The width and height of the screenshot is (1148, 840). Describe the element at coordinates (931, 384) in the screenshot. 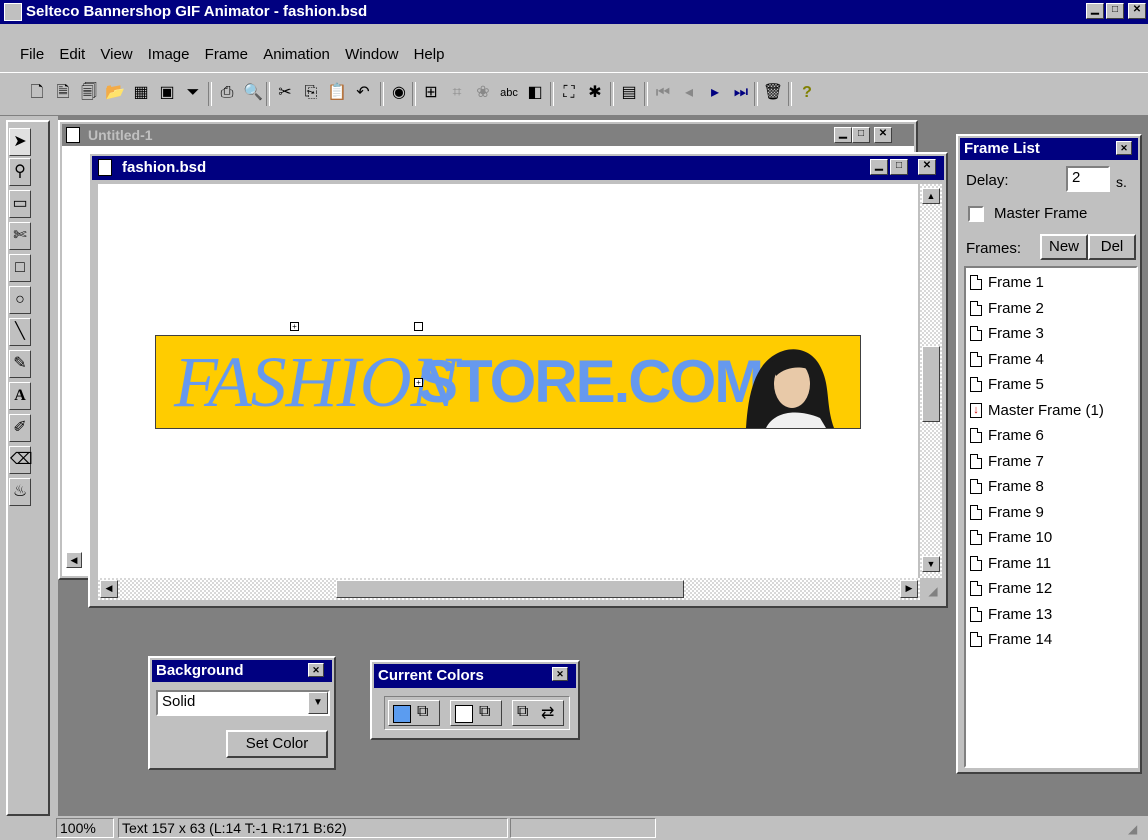

I see `vscroll-thumb` at that location.